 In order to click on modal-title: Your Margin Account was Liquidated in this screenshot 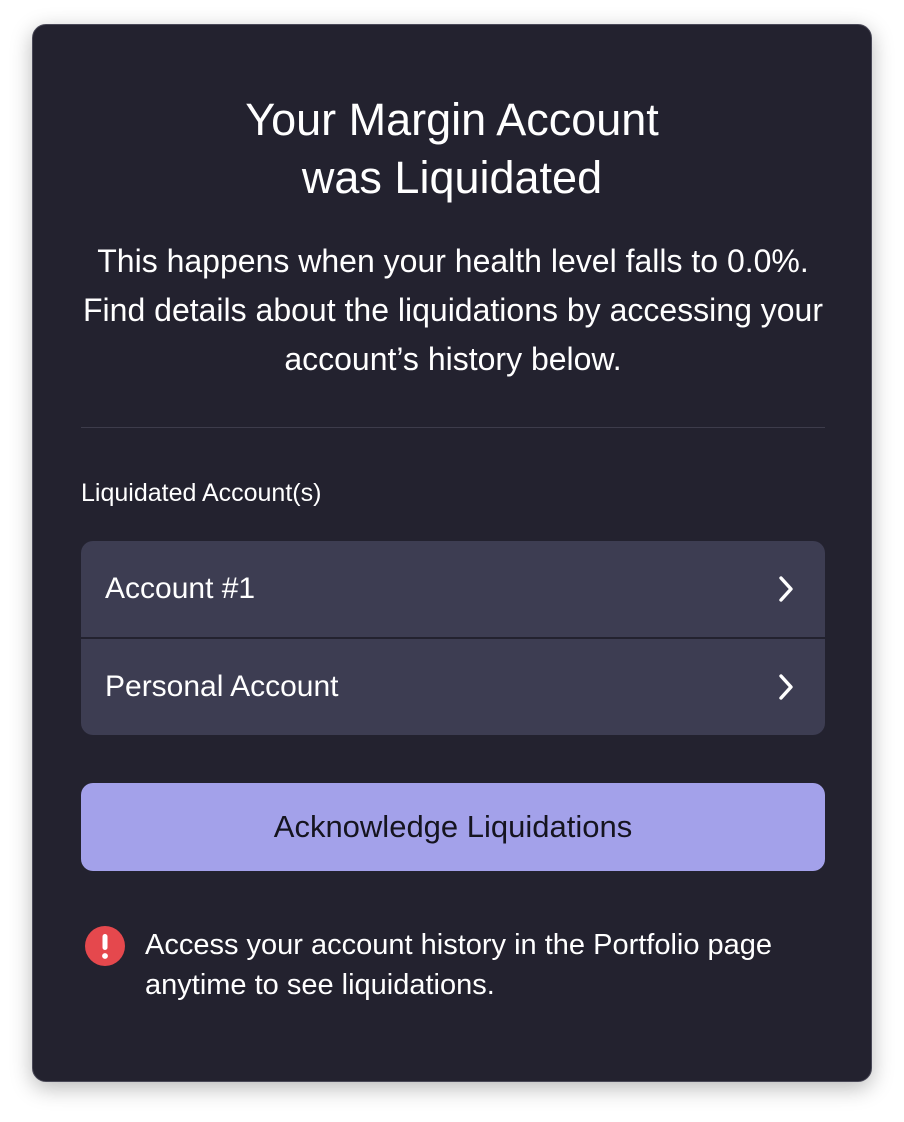, I will do `click(452, 149)`.